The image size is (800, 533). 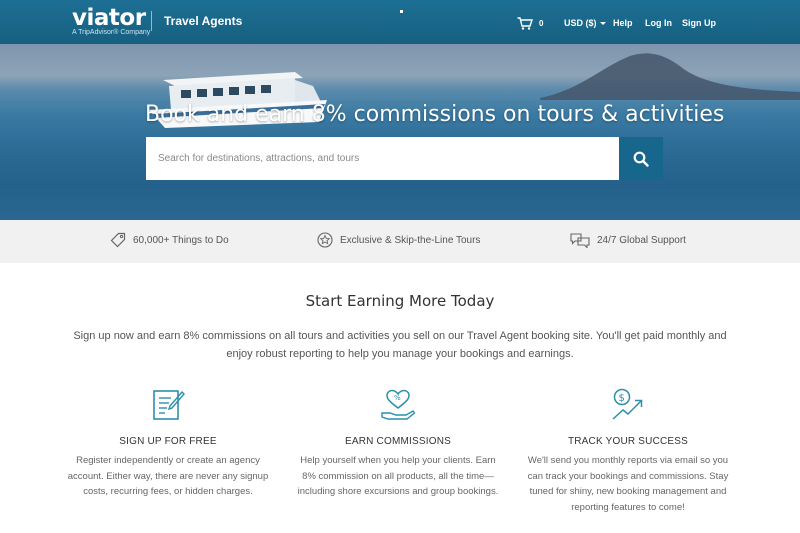 What do you see at coordinates (111, 32) in the screenshot?
I see `logo-tagline: A TripAdvisor® Company` at bounding box center [111, 32].